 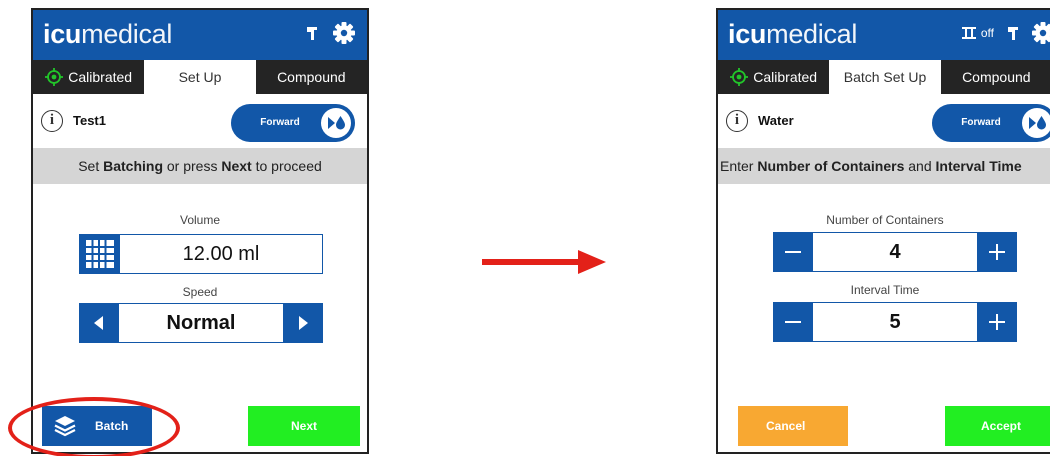 What do you see at coordinates (968, 33) in the screenshot?
I see `line-icon` at bounding box center [968, 33].